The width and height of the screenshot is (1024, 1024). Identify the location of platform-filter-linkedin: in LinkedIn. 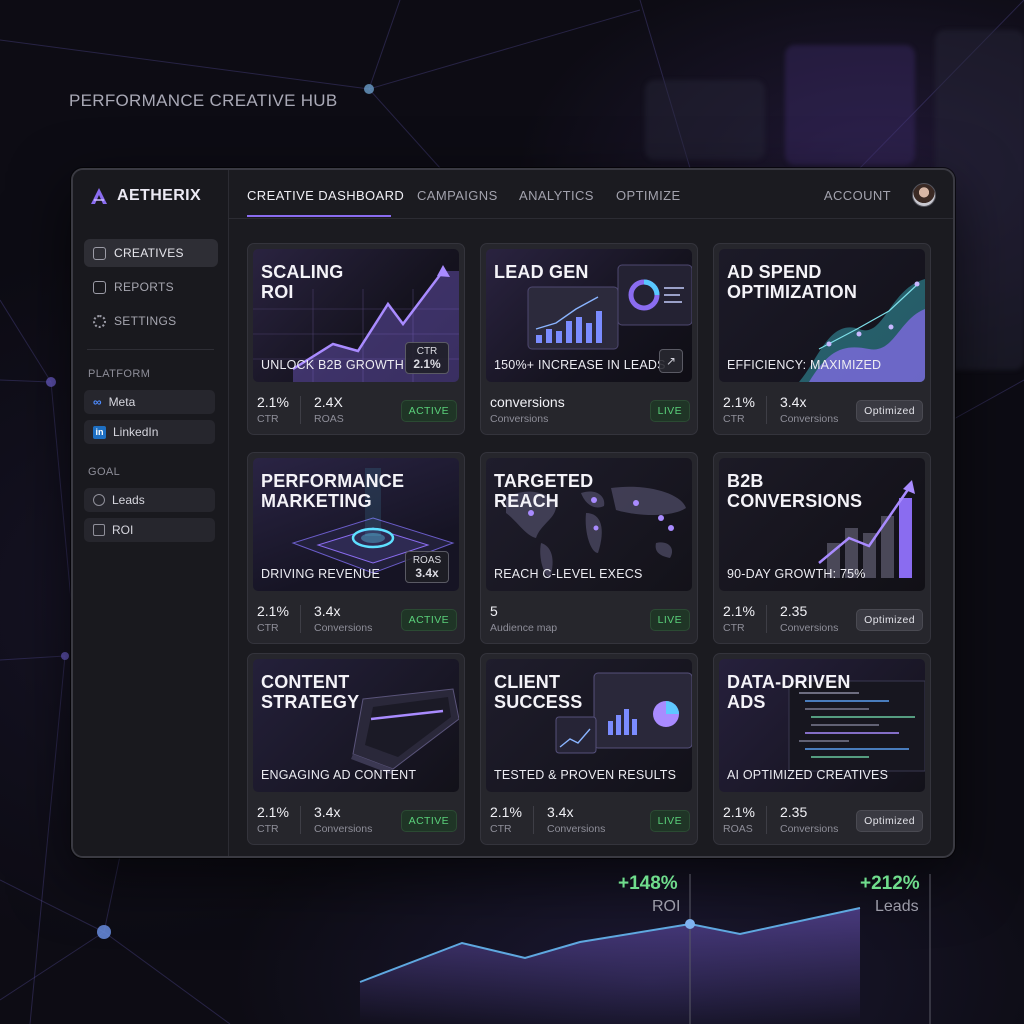
(149, 432).